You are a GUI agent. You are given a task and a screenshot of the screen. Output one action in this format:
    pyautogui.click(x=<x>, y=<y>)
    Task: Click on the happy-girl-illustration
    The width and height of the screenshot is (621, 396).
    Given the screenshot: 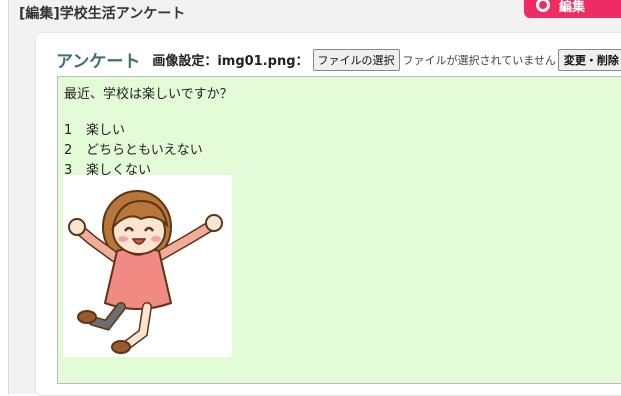 What is the action you would take?
    pyautogui.click(x=147, y=266)
    